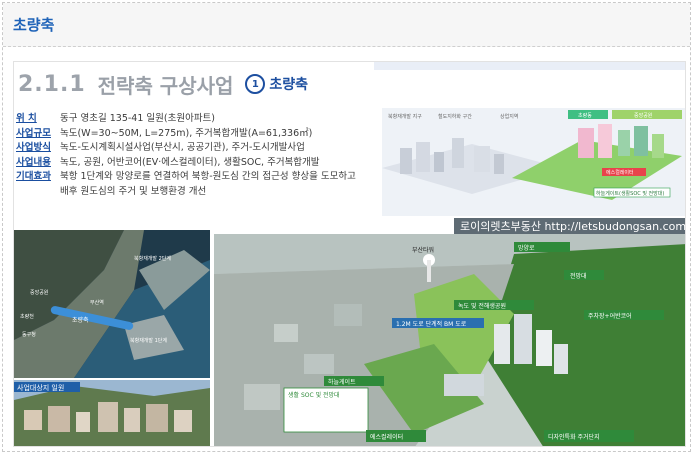  What do you see at coordinates (643, 115) in the screenshot?
I see `diagram-tag: 중앙공원` at bounding box center [643, 115].